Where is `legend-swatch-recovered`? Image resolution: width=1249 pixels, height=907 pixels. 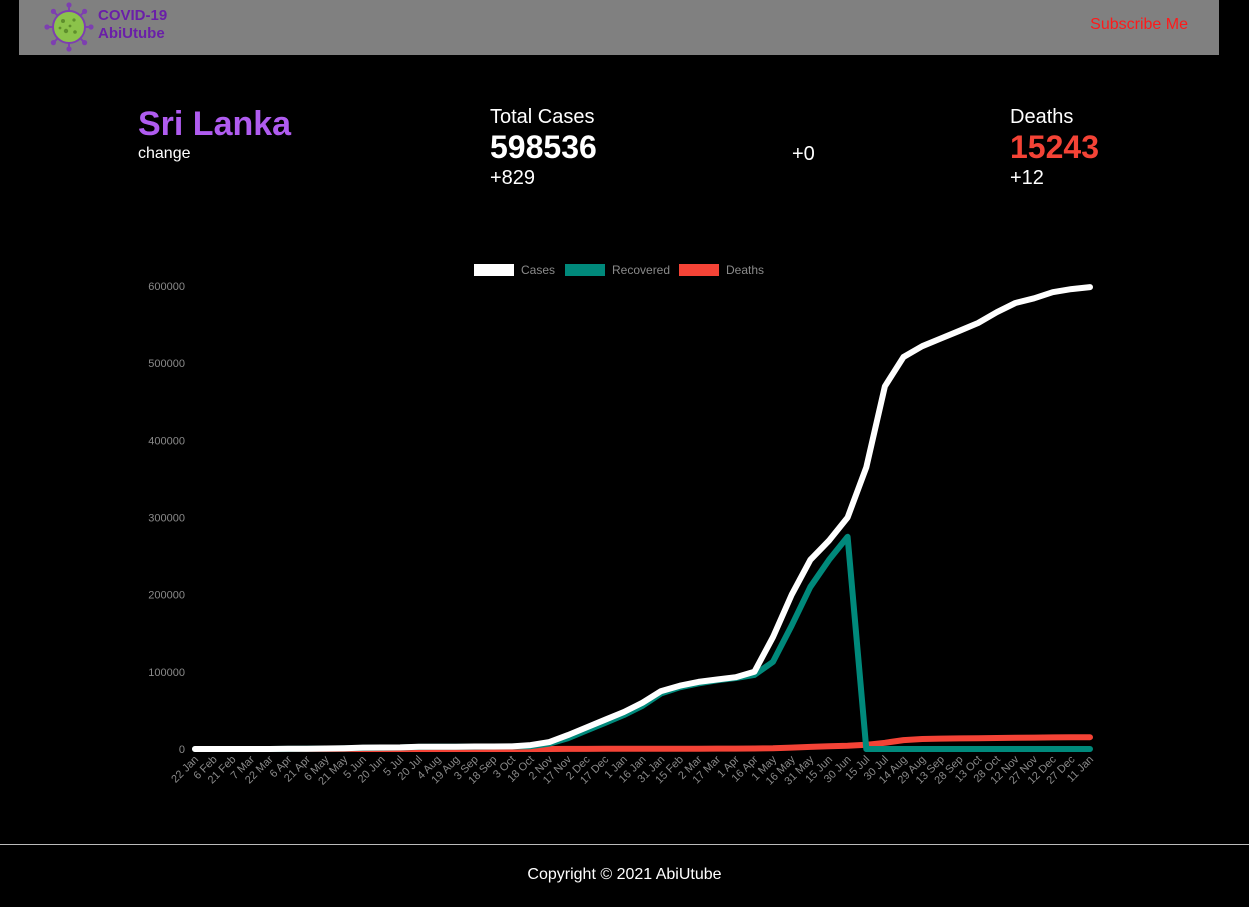 legend-swatch-recovered is located at coordinates (585, 270).